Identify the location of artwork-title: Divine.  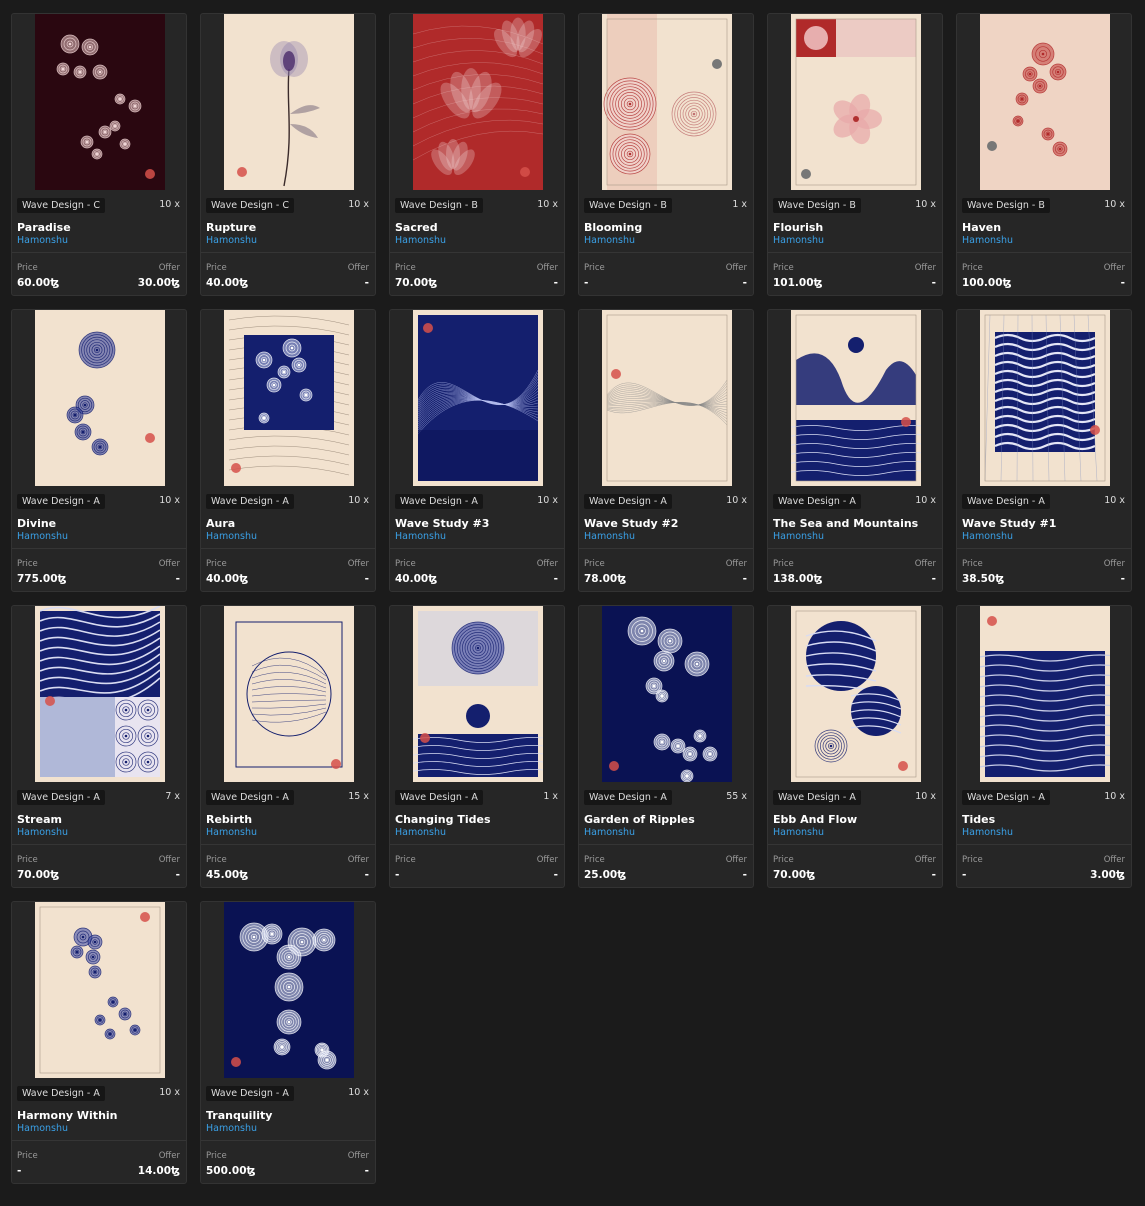
(36, 523).